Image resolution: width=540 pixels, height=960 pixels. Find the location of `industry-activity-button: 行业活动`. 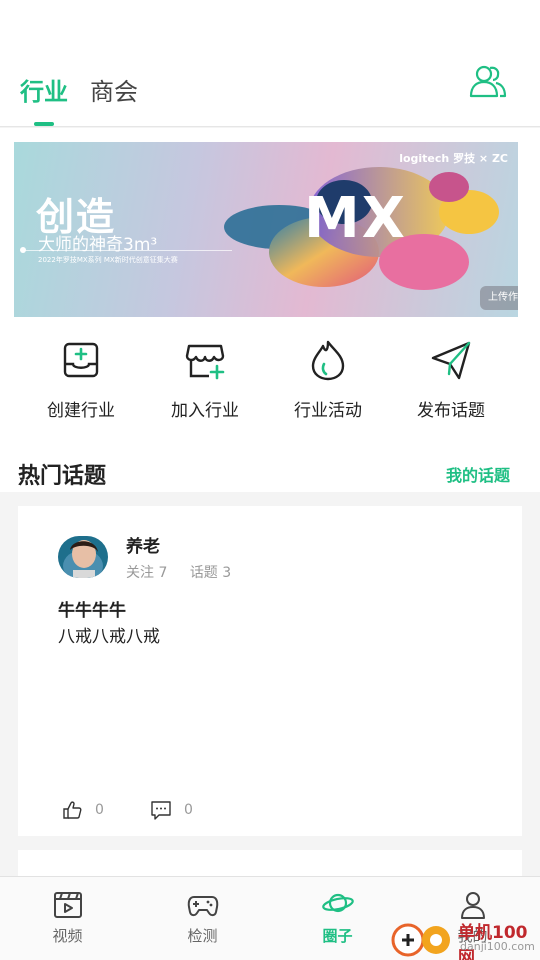

industry-activity-button: 行业活动 is located at coordinates (328, 383).